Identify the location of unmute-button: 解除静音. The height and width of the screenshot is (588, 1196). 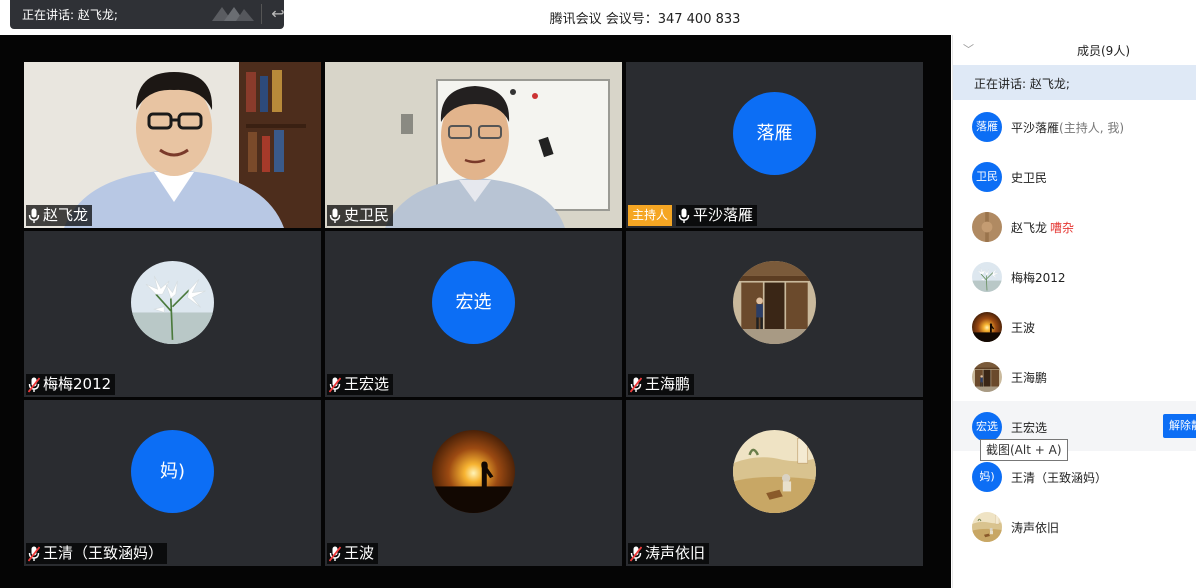
(1179, 426).